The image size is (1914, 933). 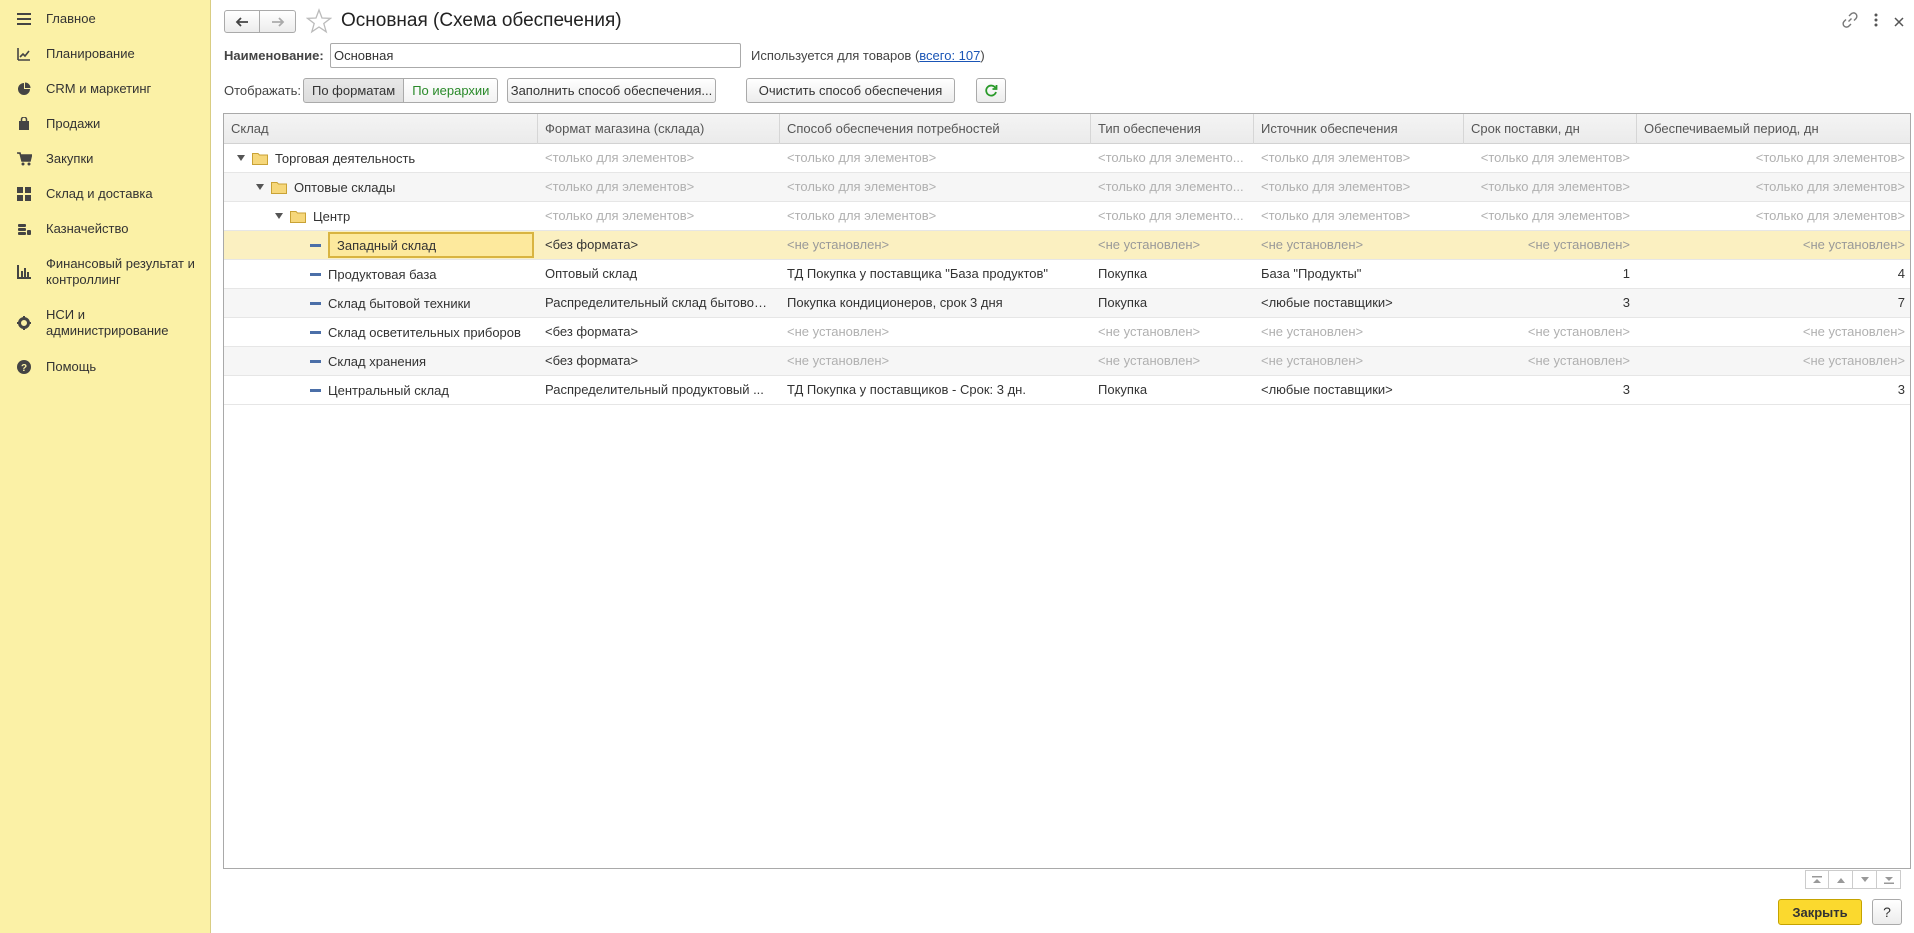 I want to click on sidebar-item-label: Казначейство, so click(x=87, y=228).